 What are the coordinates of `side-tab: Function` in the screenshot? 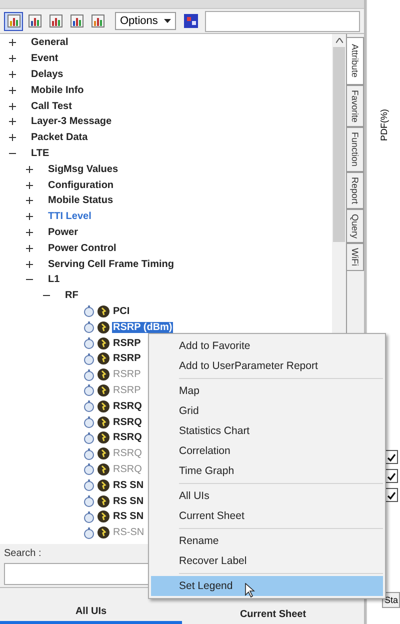 It's located at (355, 149).